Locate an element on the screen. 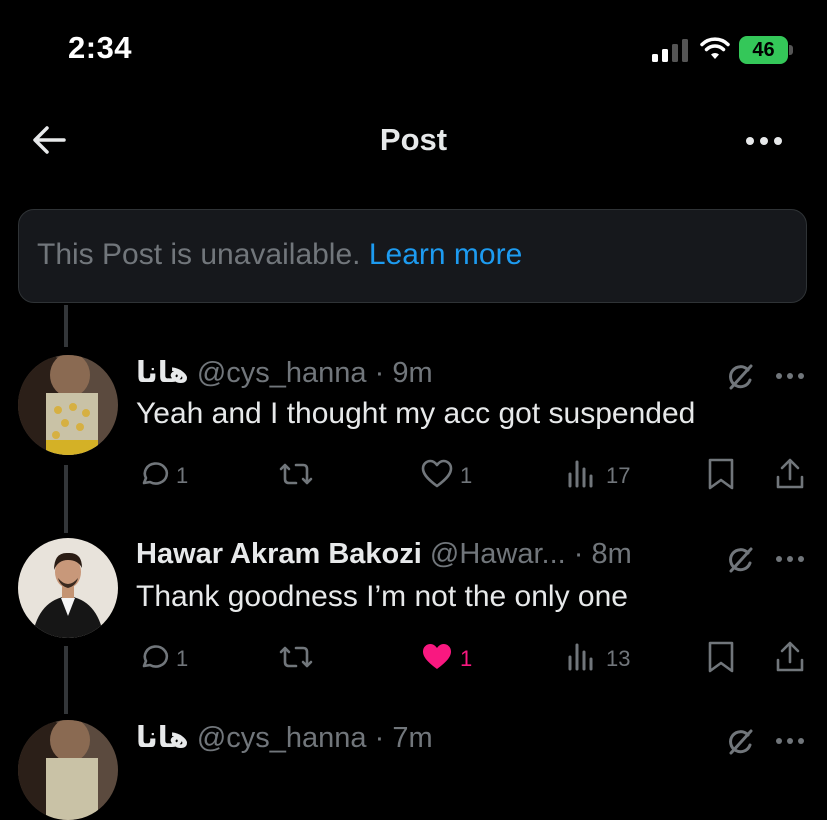 The image size is (827, 820). tweet-header: هانا @cys_hanna · 7m is located at coordinates (284, 737).